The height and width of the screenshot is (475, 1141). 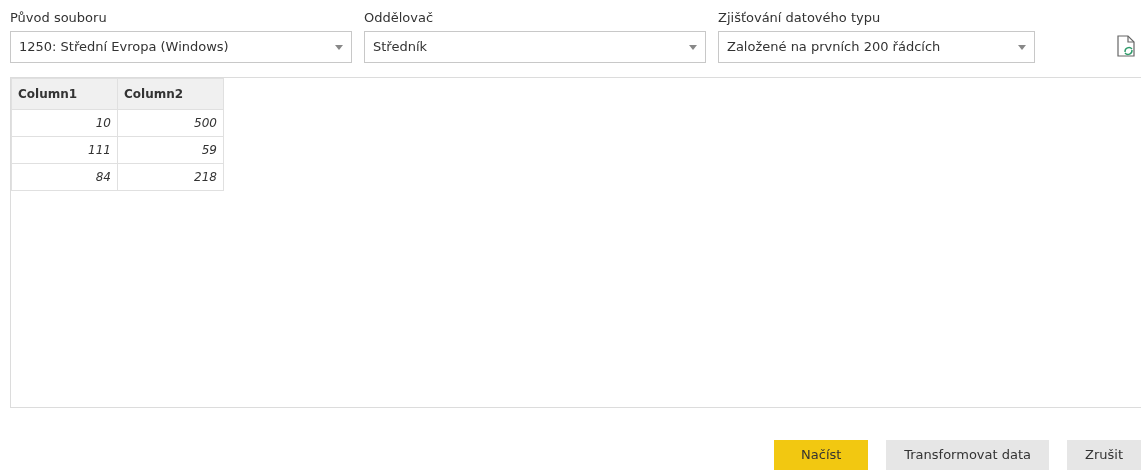 I want to click on file-refresh-icon, so click(x=1126, y=46).